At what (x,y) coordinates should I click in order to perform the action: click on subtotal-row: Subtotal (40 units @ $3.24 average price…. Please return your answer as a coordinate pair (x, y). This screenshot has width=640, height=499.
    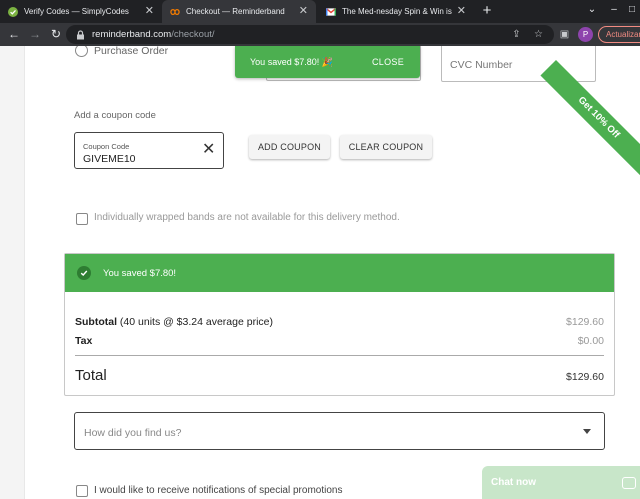
    Looking at the image, I should click on (339, 322).